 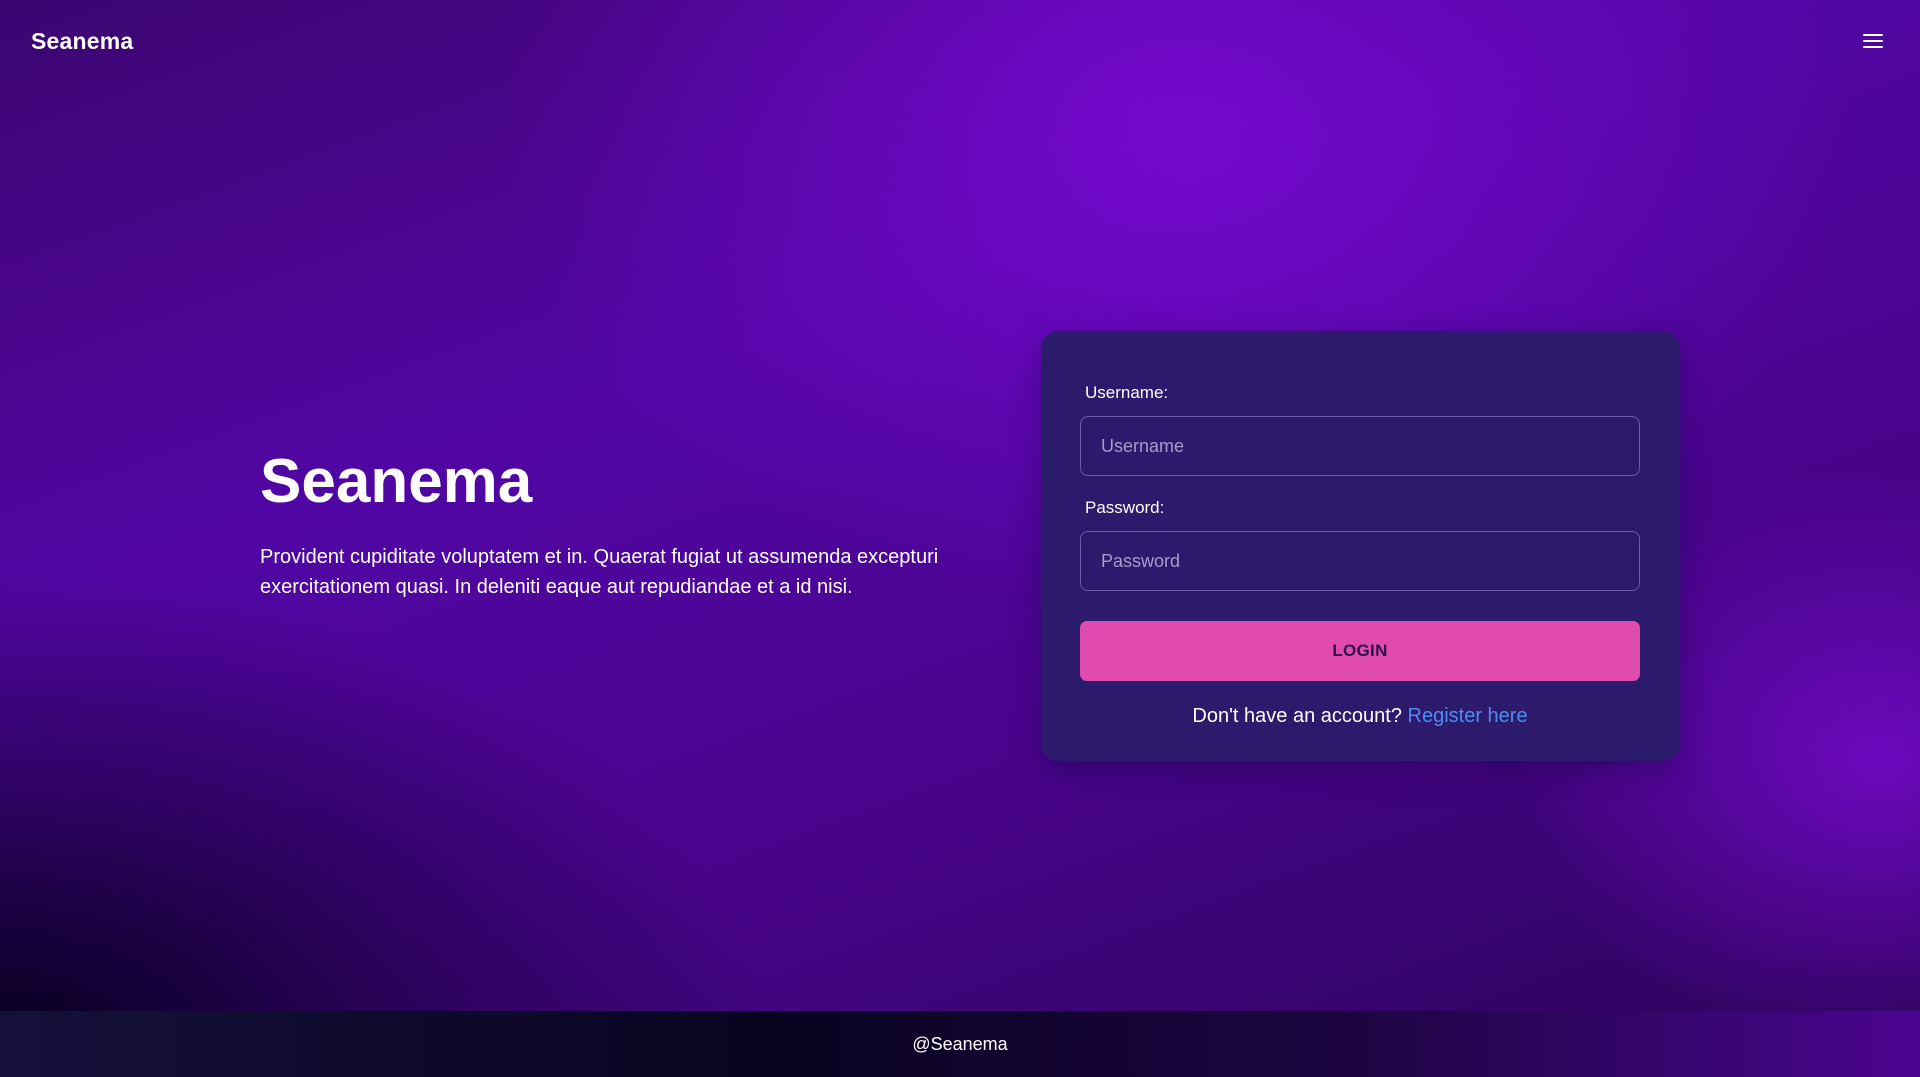 I want to click on register-prompt: Don't have an account? Register here, so click(x=1360, y=716).